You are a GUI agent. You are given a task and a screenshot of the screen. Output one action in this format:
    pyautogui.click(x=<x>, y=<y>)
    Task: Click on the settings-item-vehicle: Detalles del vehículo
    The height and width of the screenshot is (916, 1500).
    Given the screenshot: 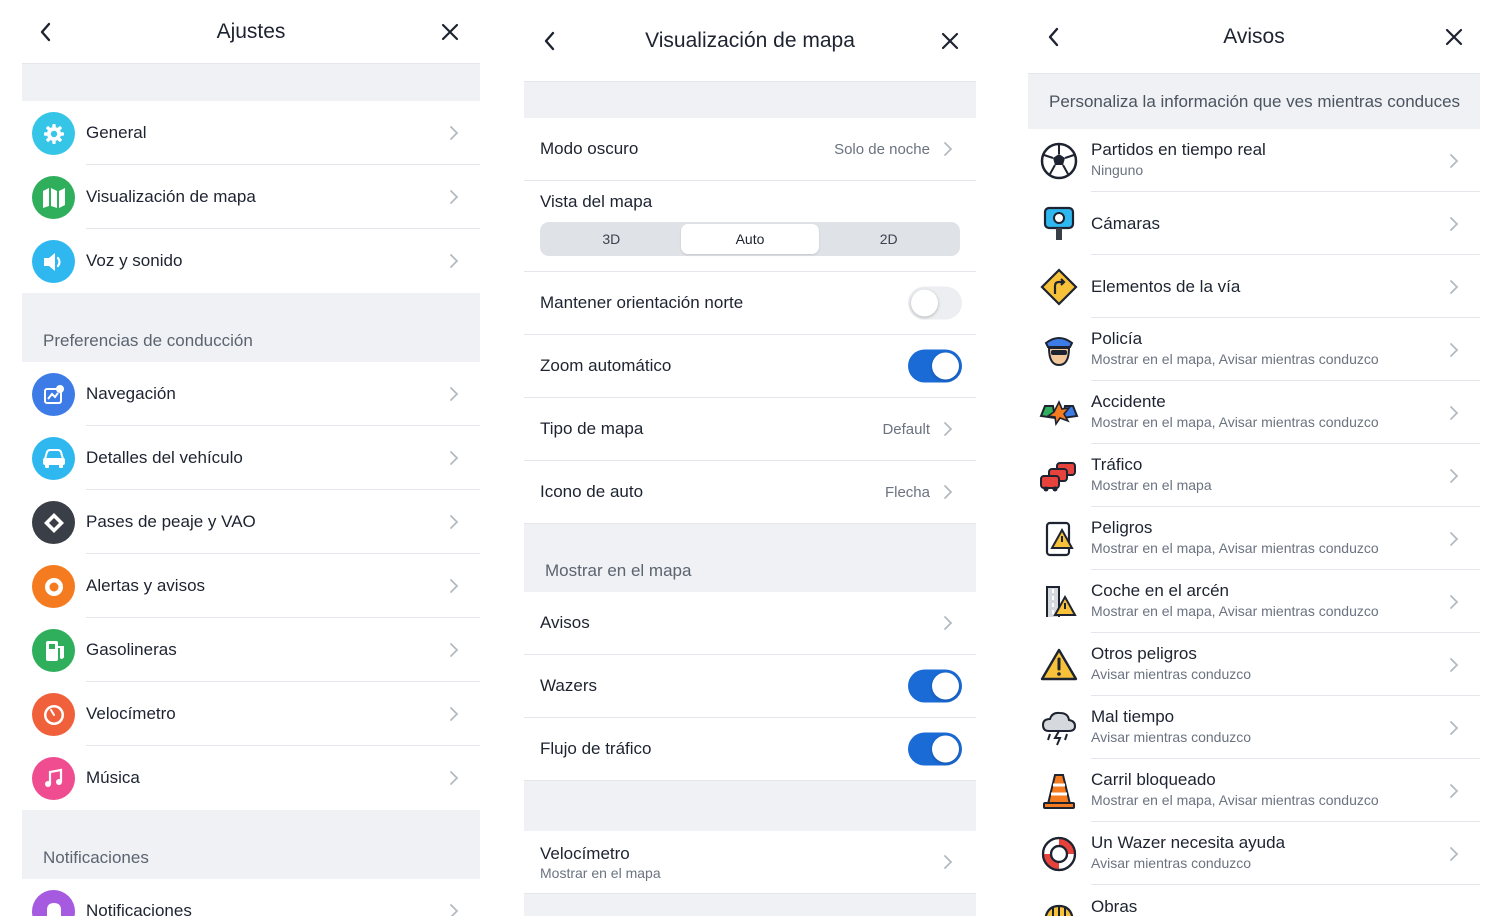 What is the action you would take?
    pyautogui.click(x=251, y=458)
    